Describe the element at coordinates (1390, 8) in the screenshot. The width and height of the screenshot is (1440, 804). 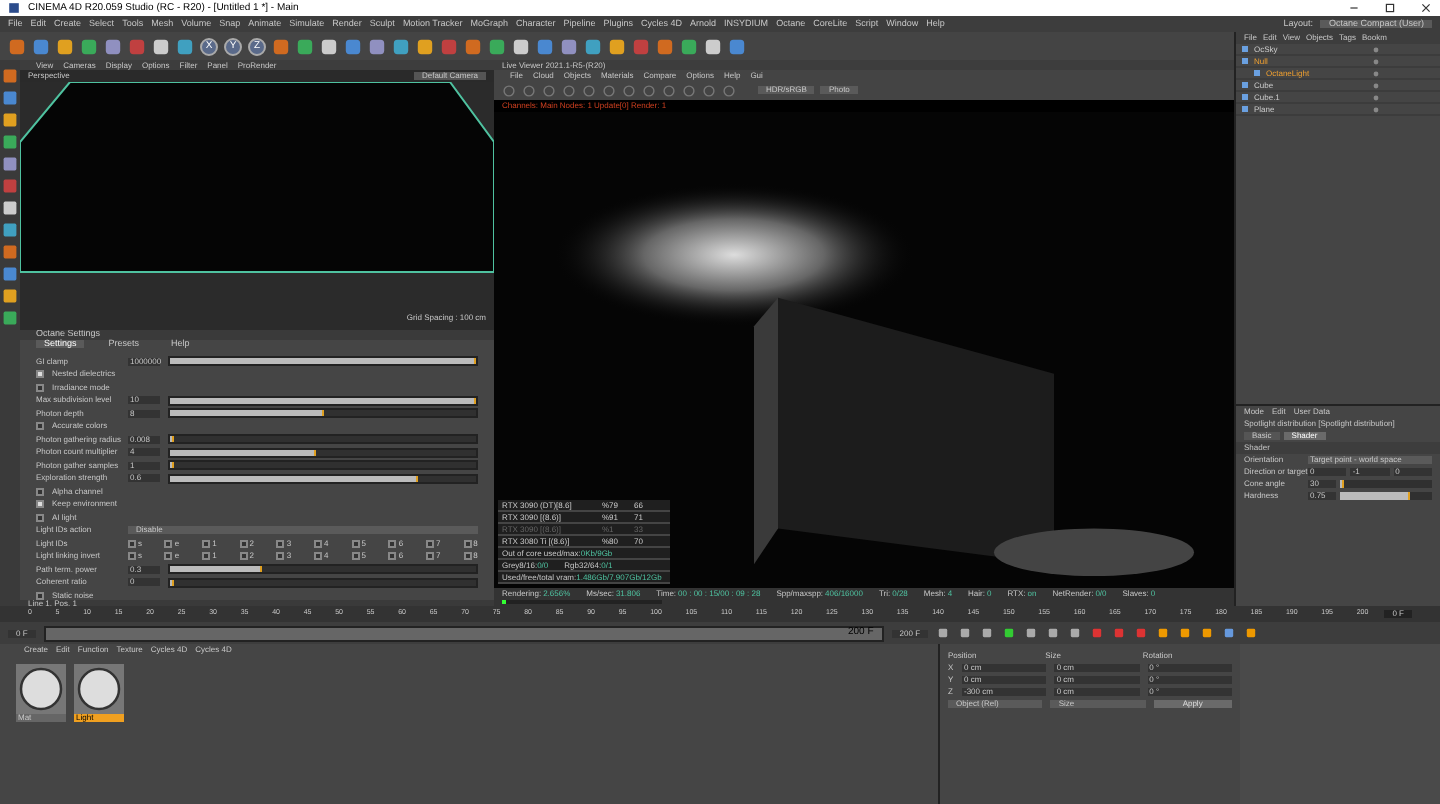
I see `maximize-icon` at that location.